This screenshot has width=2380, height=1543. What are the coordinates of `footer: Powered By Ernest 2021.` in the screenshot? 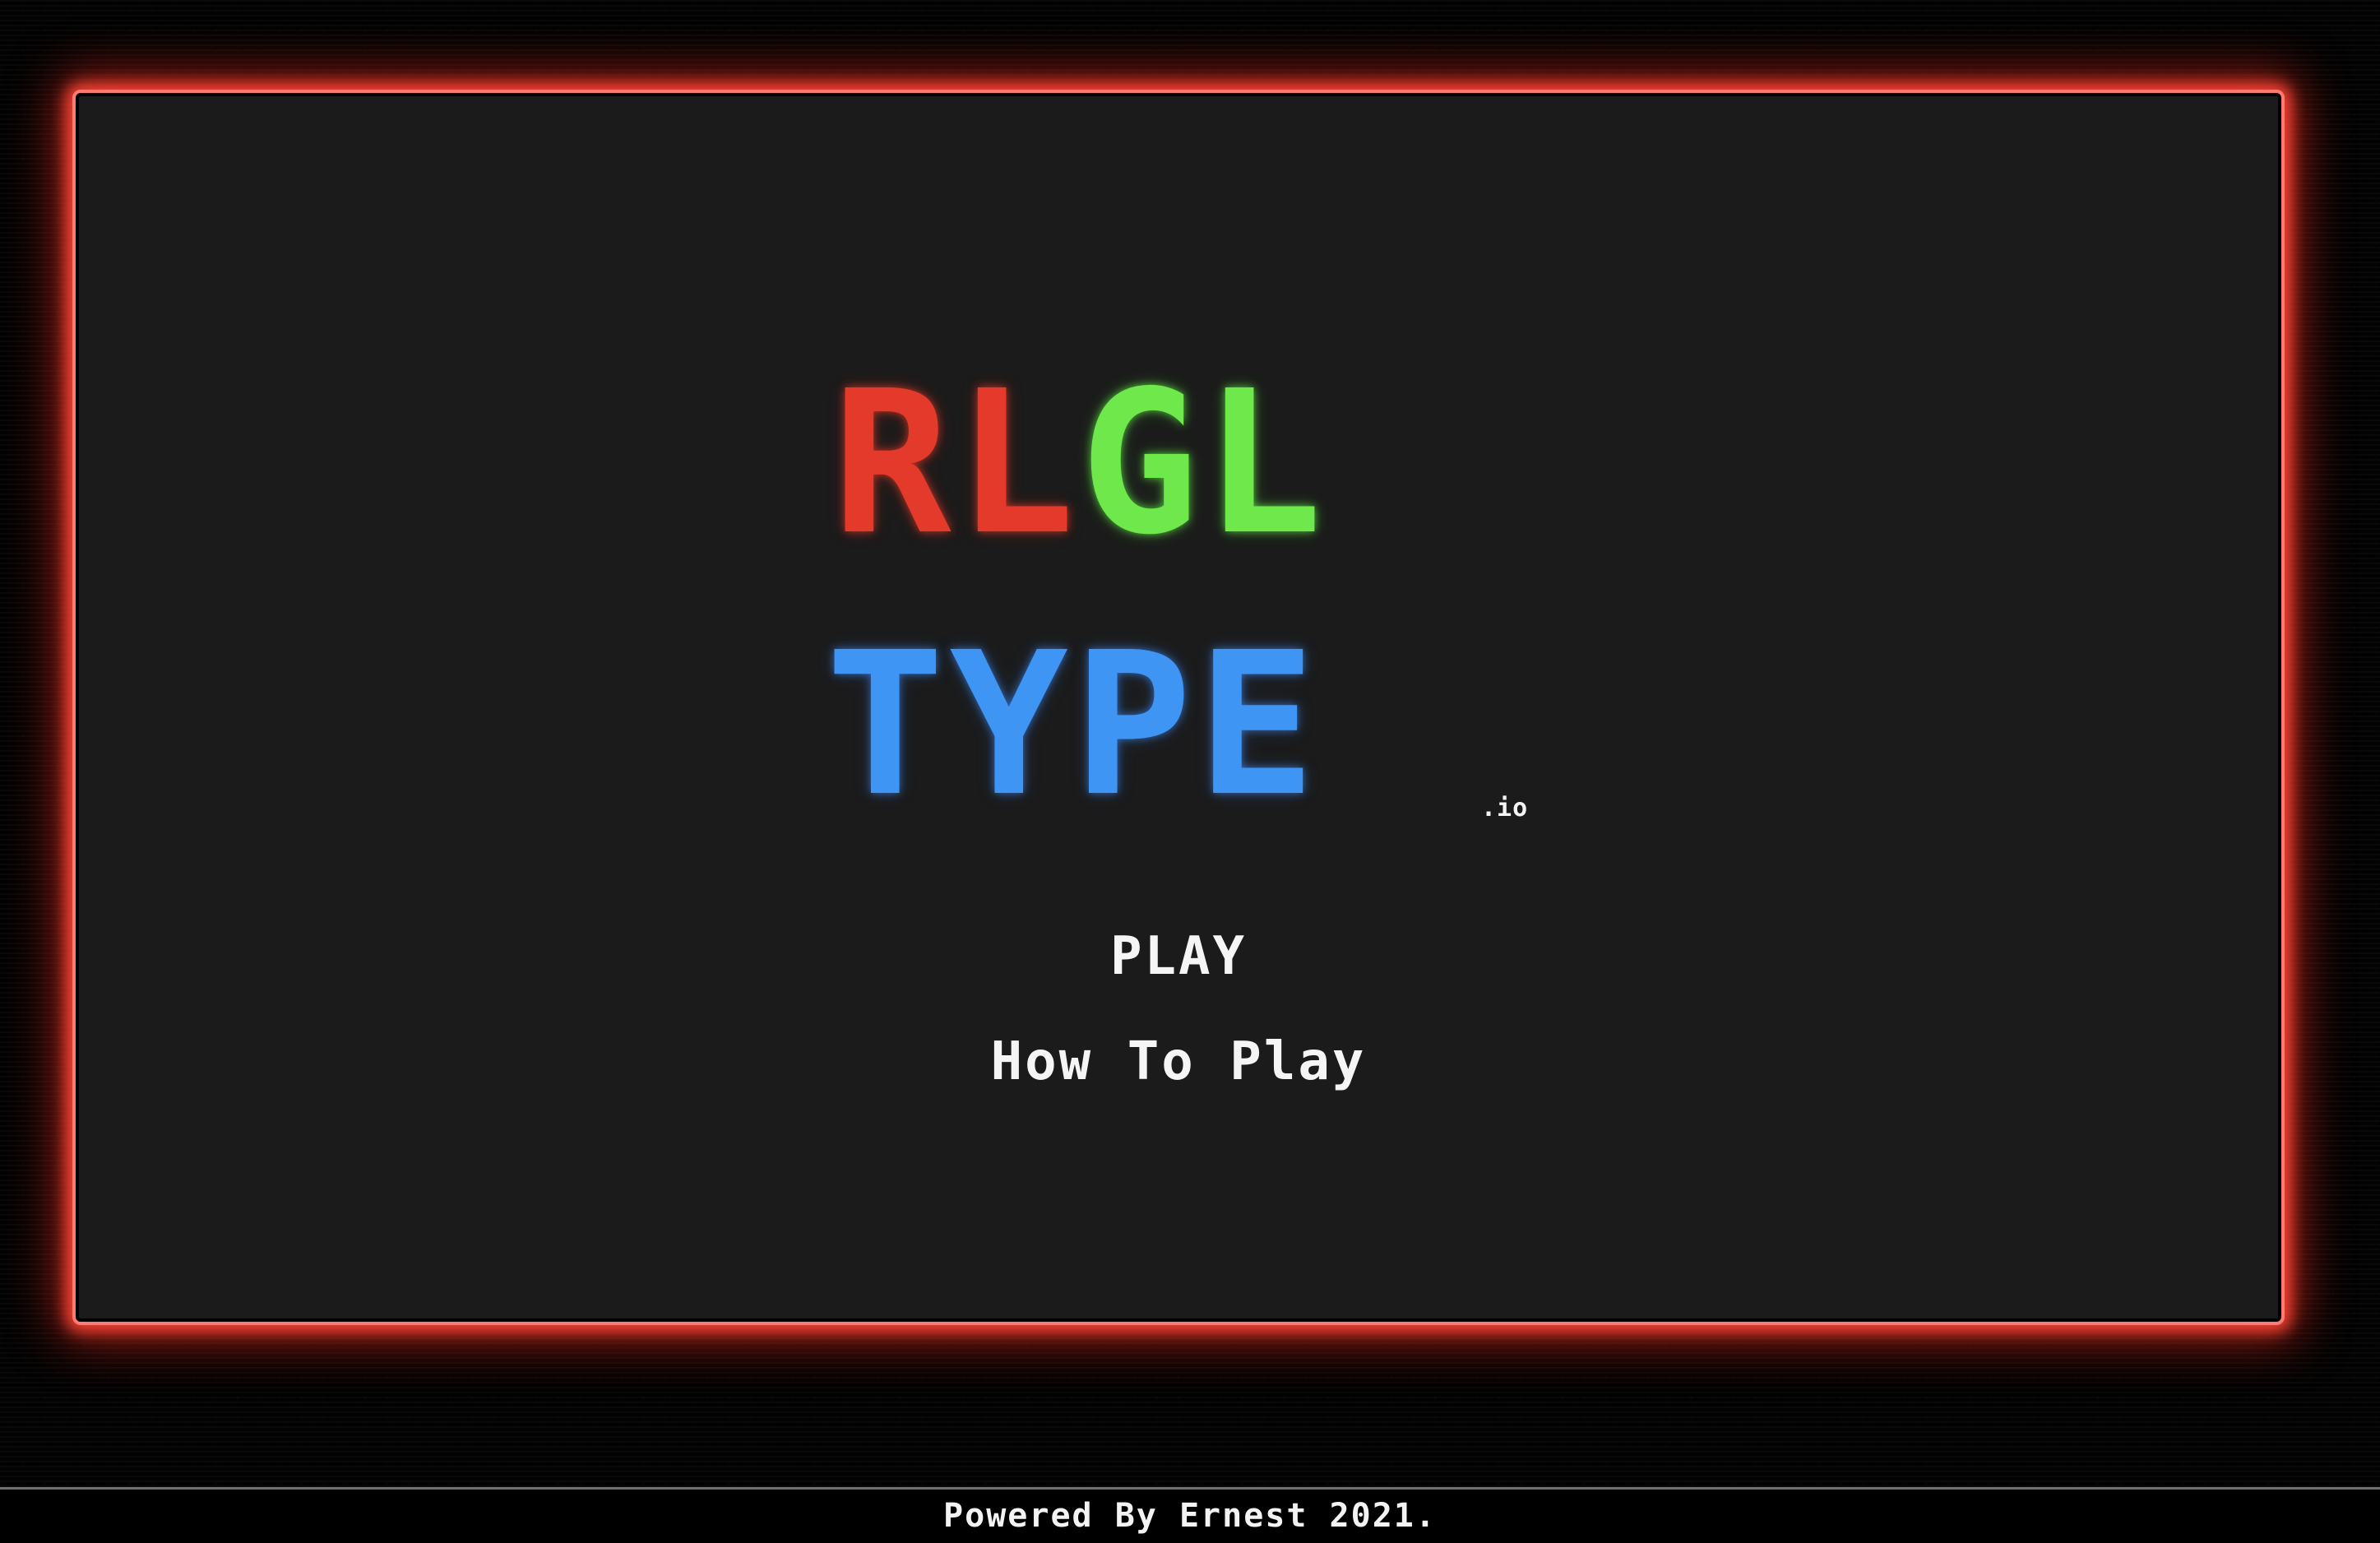 It's located at (1190, 1515).